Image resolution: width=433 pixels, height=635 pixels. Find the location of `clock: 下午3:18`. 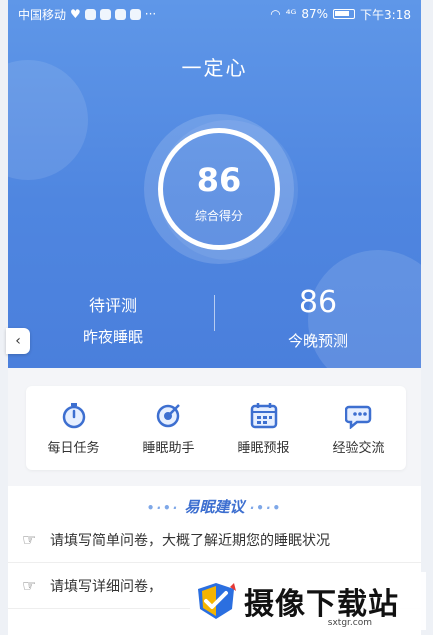

clock: 下午3:18 is located at coordinates (385, 14).